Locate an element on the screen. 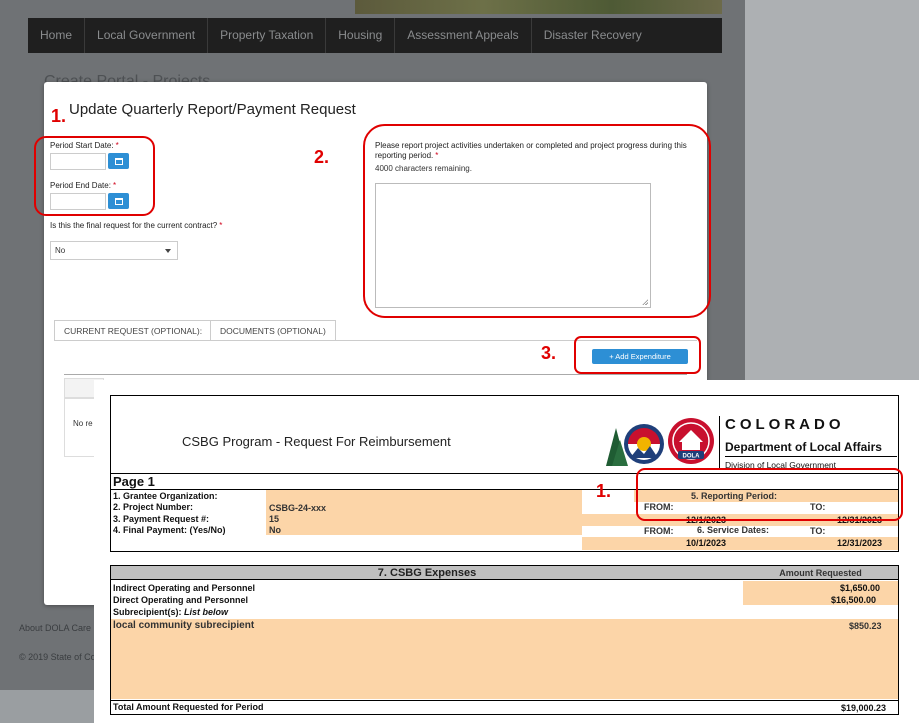  final-payment-label: 4. Final Payment: (Yes/No) is located at coordinates (169, 530).